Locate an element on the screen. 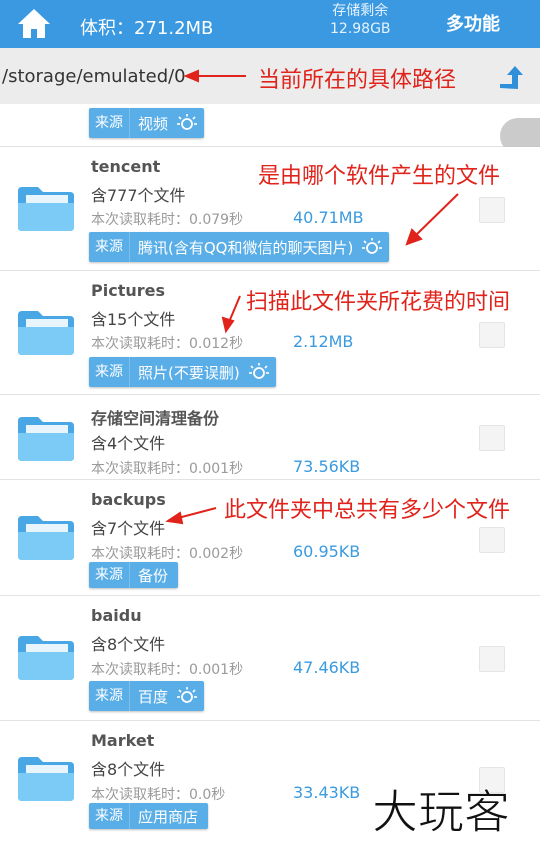  svg-text: 大玩客 is located at coordinates (441, 812).